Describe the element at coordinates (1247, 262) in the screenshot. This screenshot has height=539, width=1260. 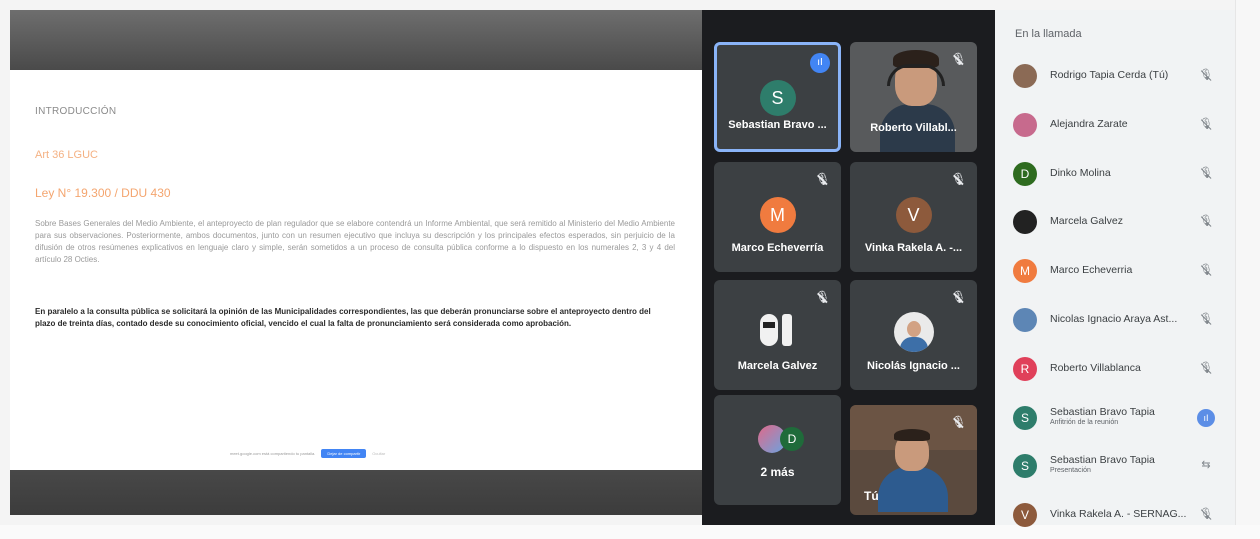
I see `panel-edge` at that location.